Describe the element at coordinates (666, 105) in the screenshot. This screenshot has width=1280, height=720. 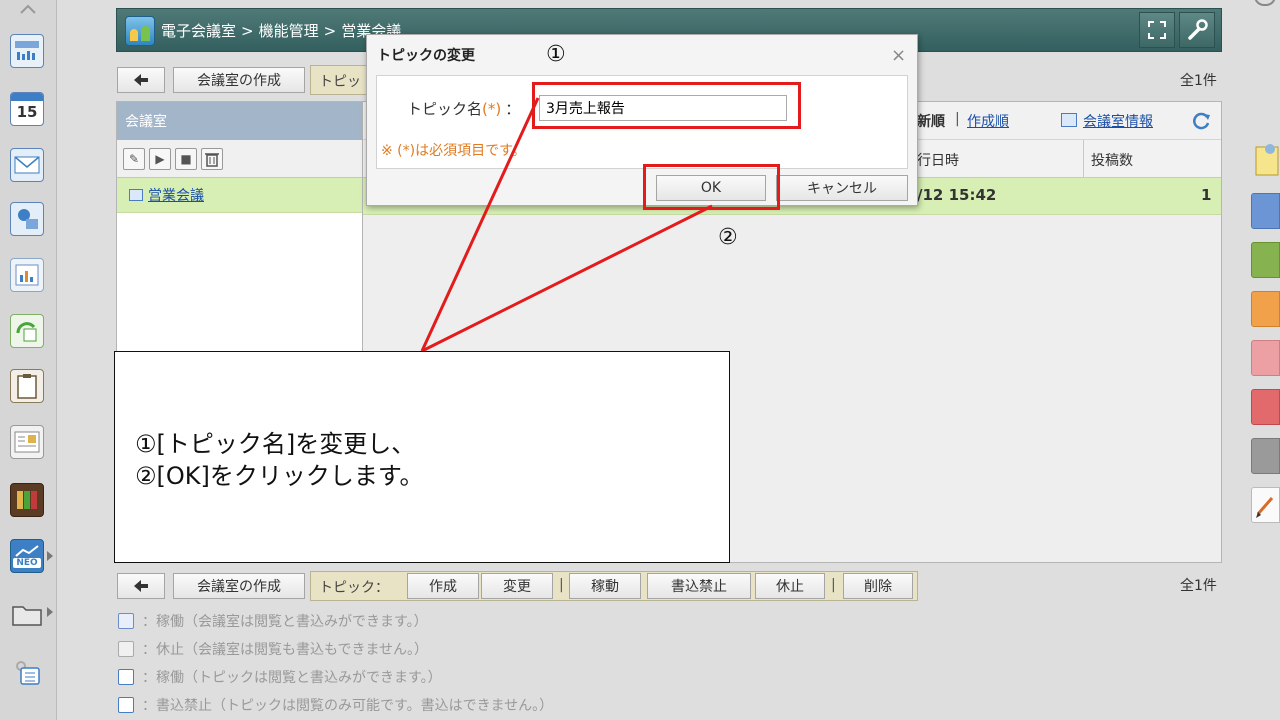
I see `highlight-topic-input` at that location.